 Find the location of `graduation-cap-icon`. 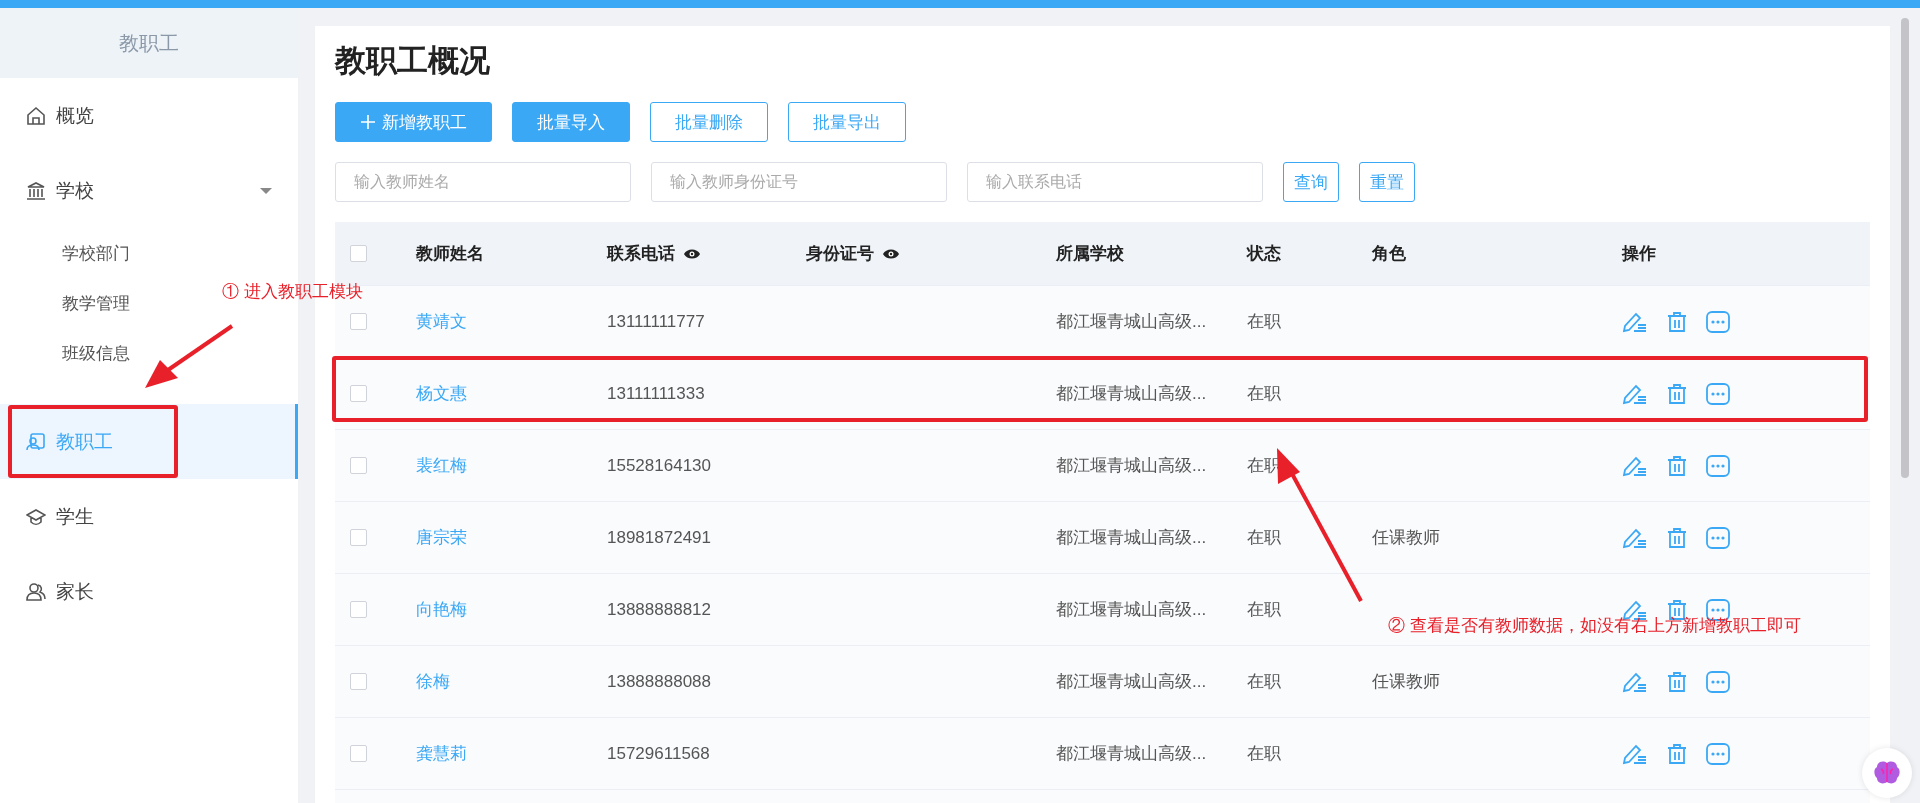

graduation-cap-icon is located at coordinates (36, 516).